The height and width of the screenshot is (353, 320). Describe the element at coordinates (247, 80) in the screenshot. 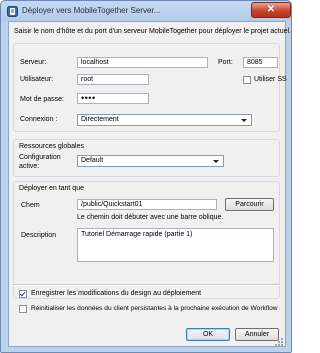

I see `use-ssl-checkbox` at that location.